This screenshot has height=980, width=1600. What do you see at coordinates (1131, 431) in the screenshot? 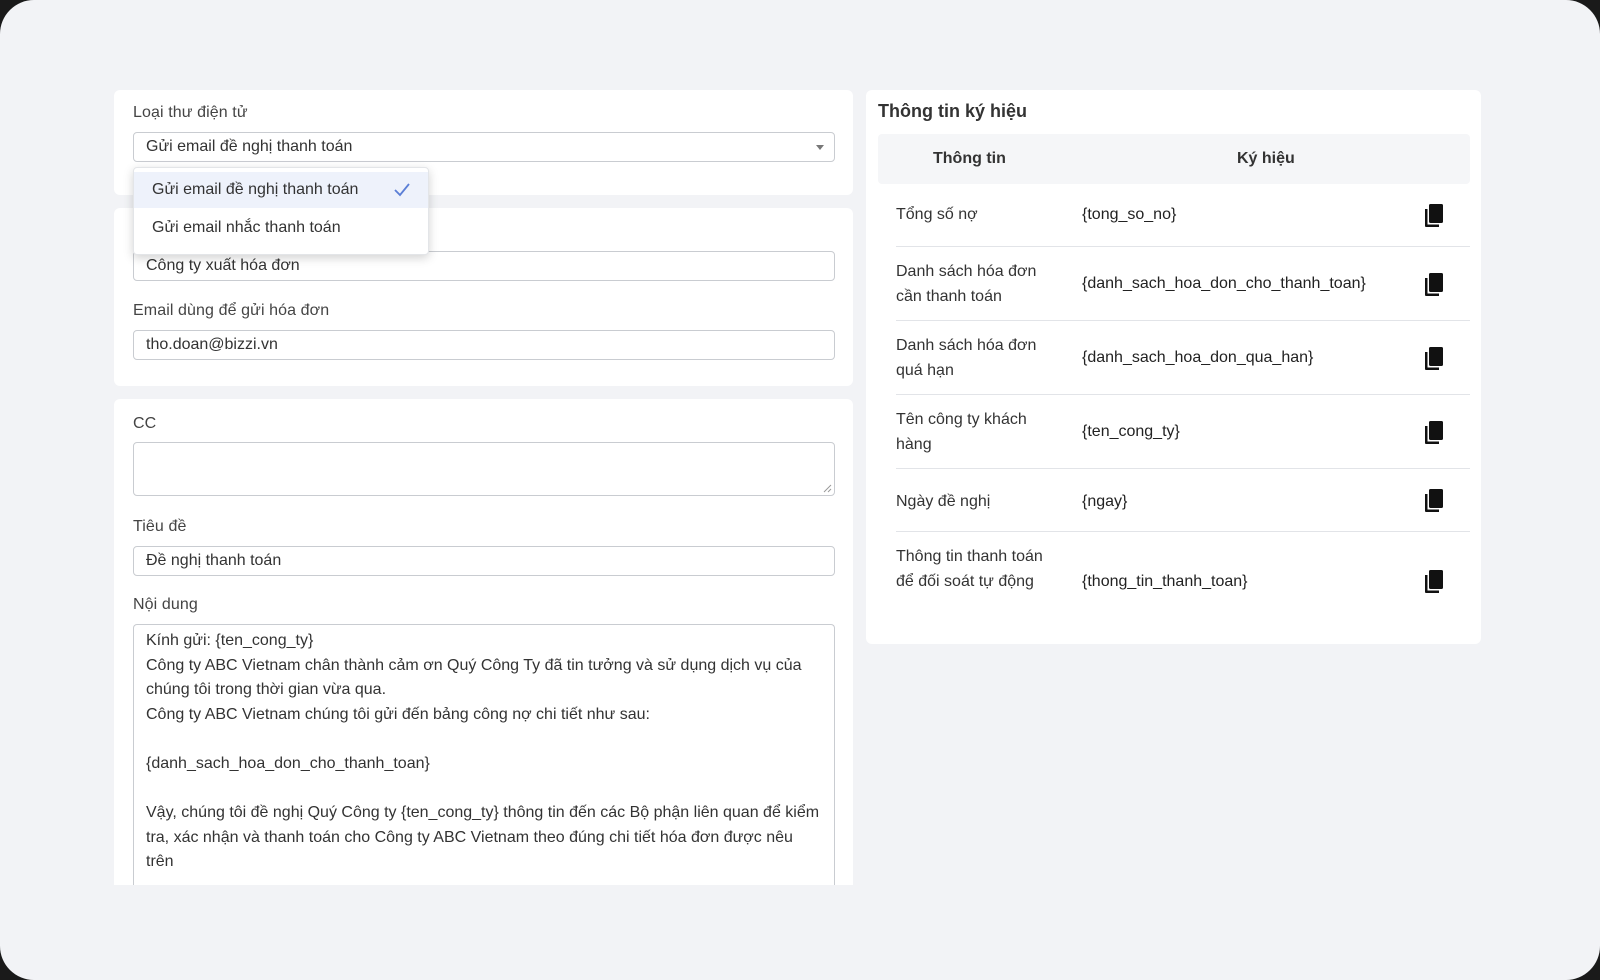
I see `symbol-code-cell: {ten_cong_ty}` at bounding box center [1131, 431].